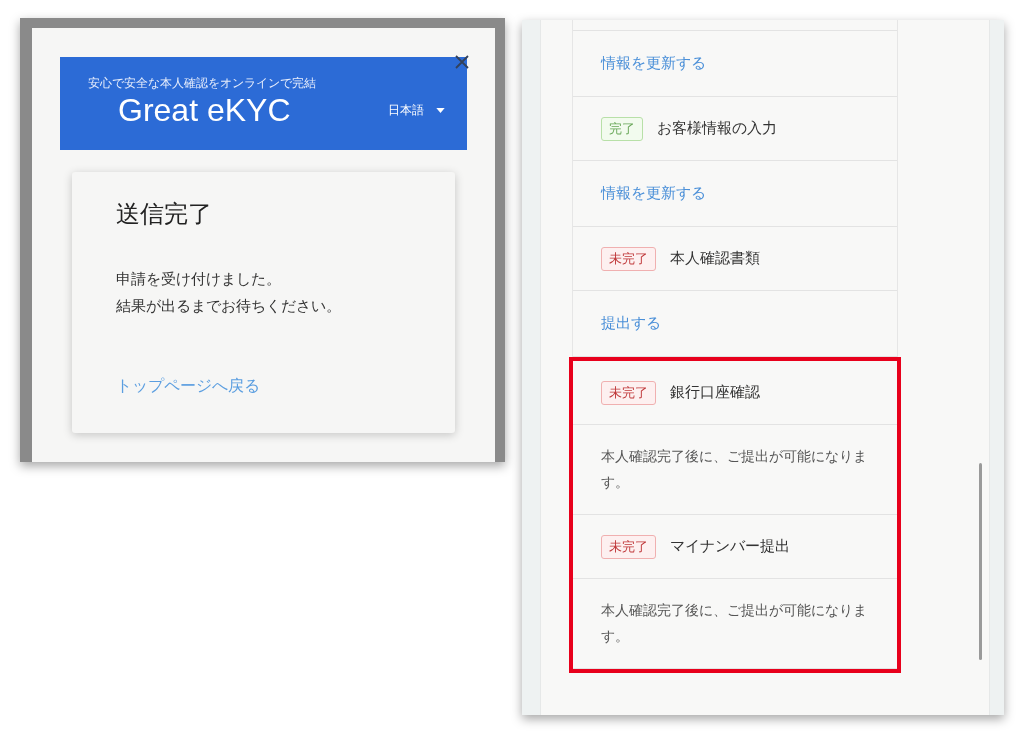  I want to click on step-title: 銀行口座確認, so click(715, 392).